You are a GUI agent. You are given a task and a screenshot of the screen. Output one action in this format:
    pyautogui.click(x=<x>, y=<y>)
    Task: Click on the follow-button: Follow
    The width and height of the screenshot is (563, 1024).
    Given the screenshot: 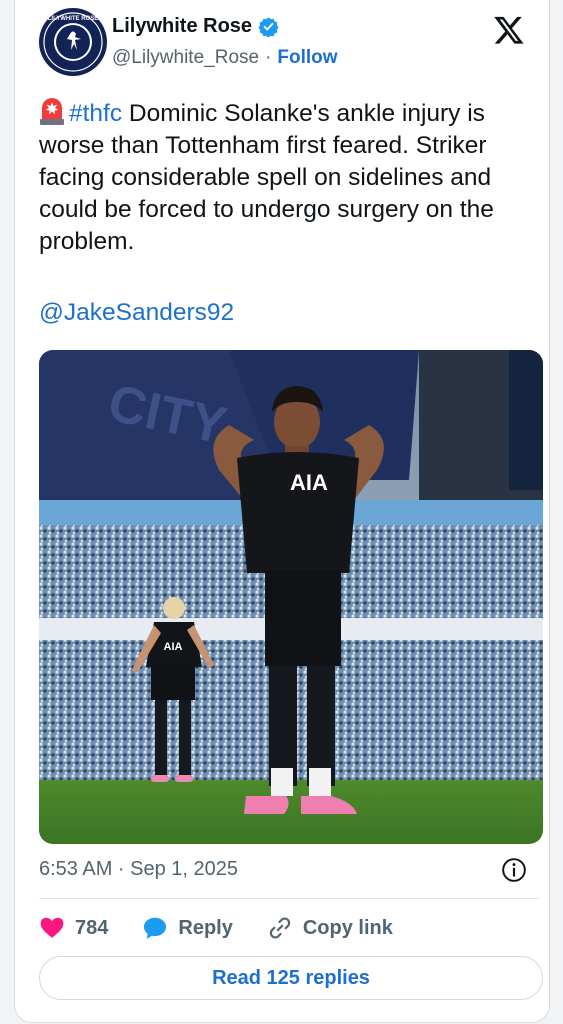 What is the action you would take?
    pyautogui.click(x=307, y=58)
    